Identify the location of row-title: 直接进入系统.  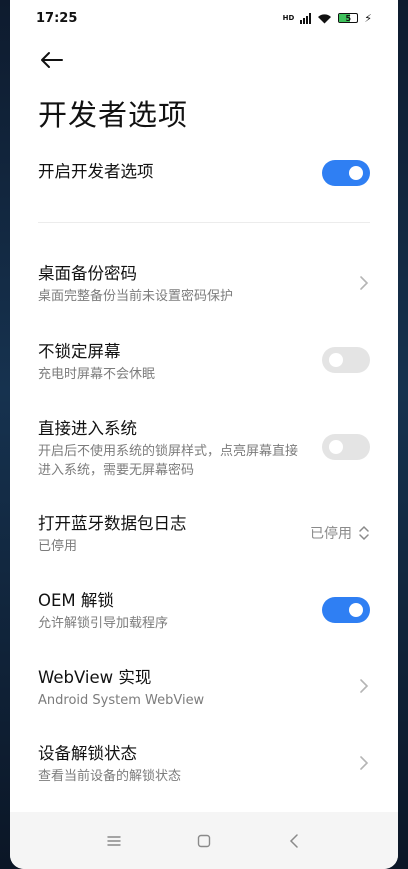
(87, 428).